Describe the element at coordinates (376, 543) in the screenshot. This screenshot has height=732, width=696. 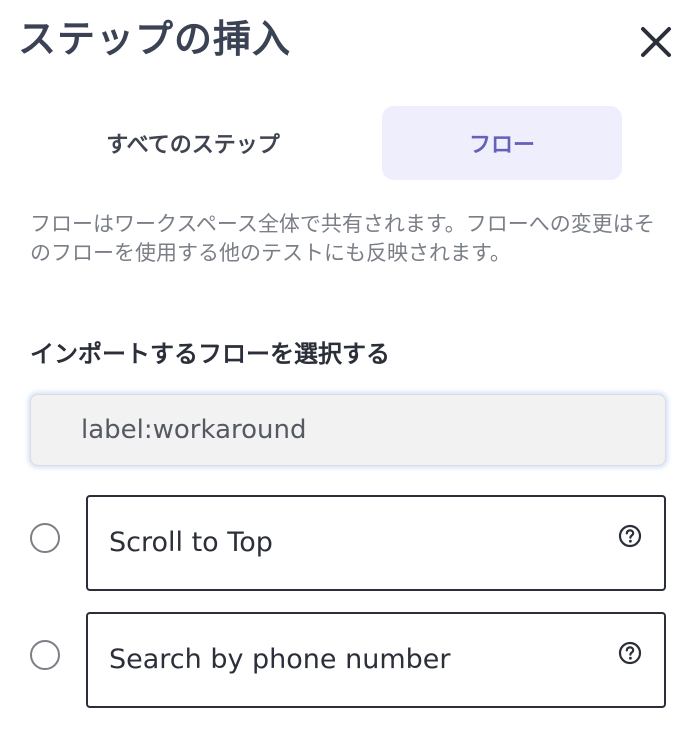
I see `flow-item-scroll-to-top: Scroll to Top` at that location.